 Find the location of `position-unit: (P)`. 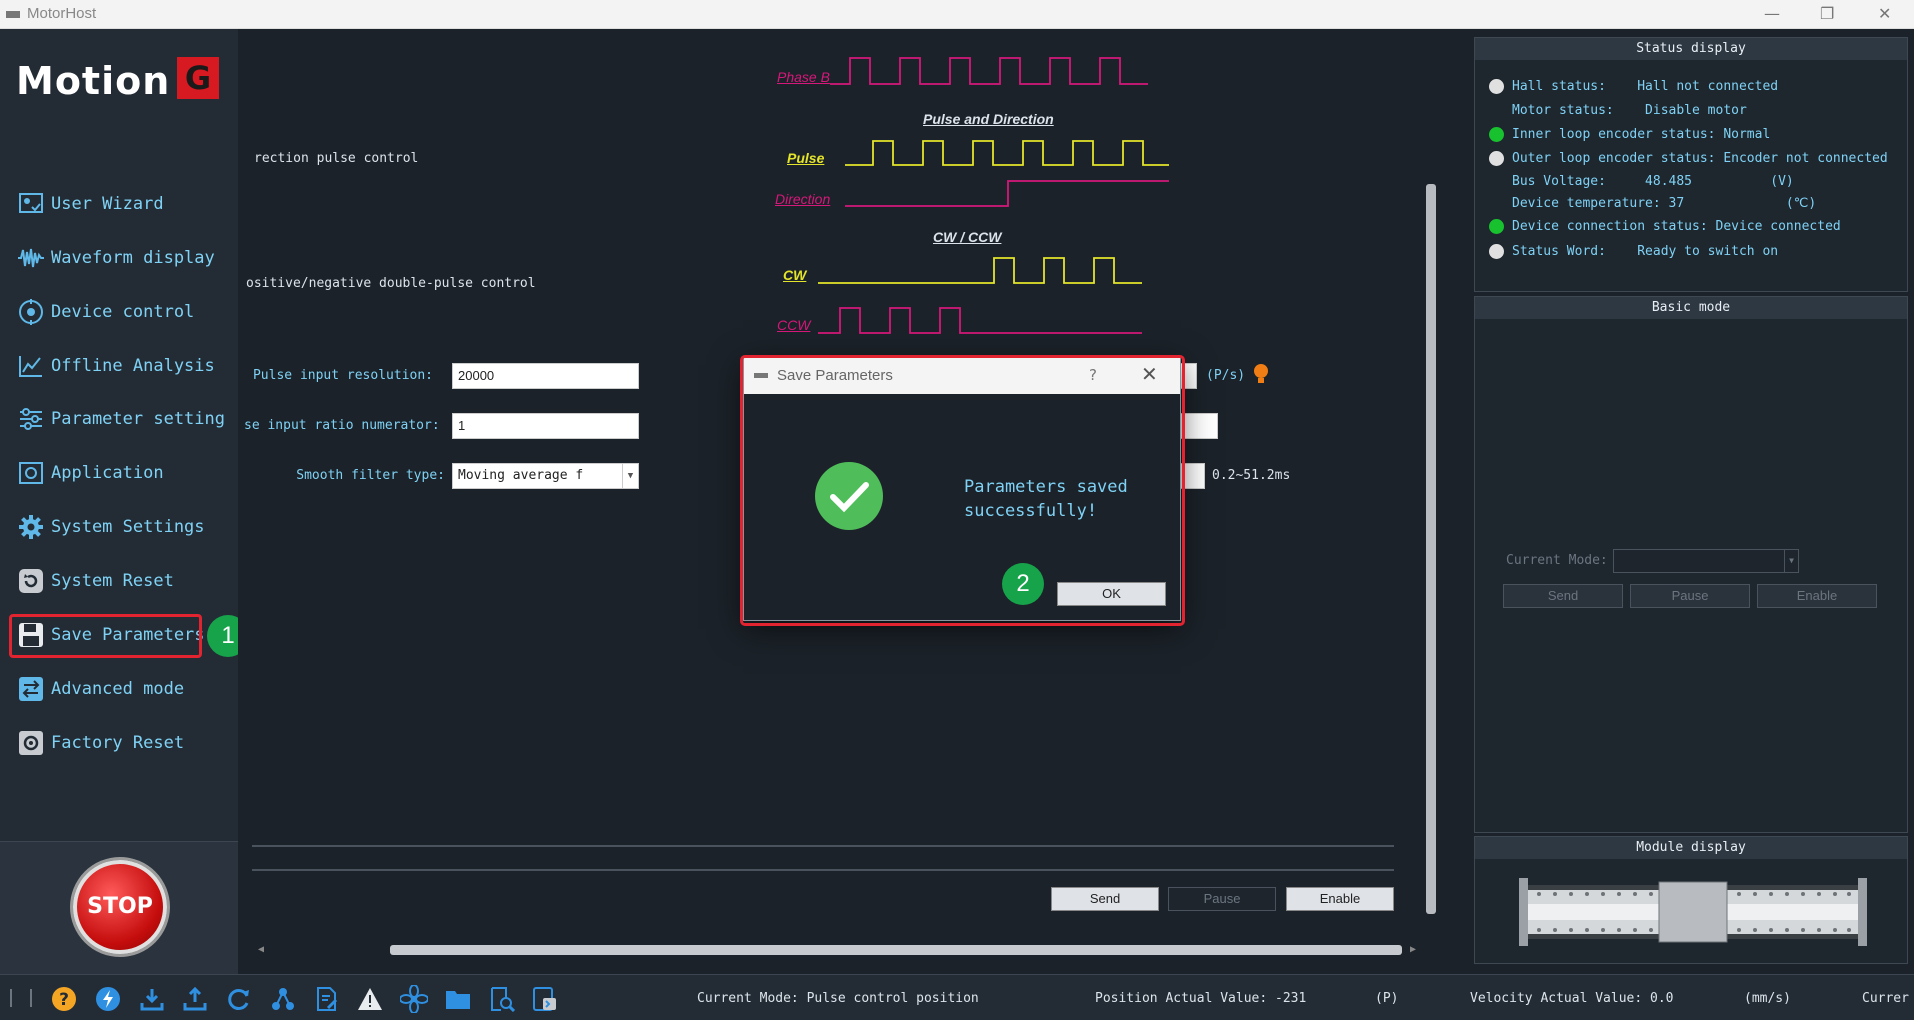

position-unit: (P) is located at coordinates (1387, 998).